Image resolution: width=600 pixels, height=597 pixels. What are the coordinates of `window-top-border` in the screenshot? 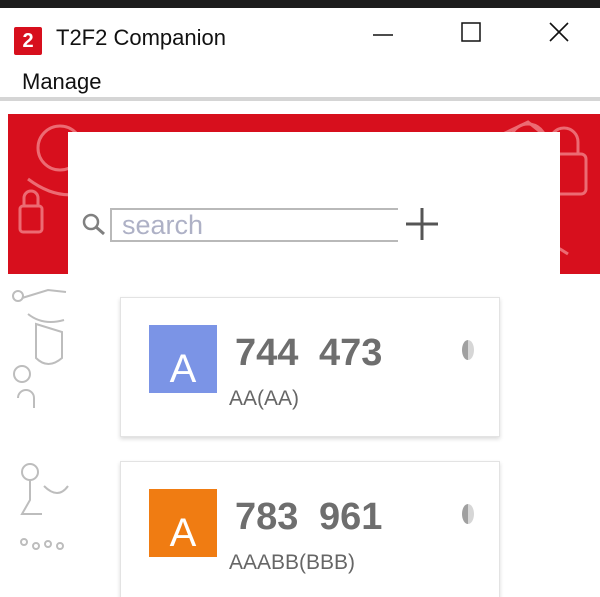 It's located at (300, 4).